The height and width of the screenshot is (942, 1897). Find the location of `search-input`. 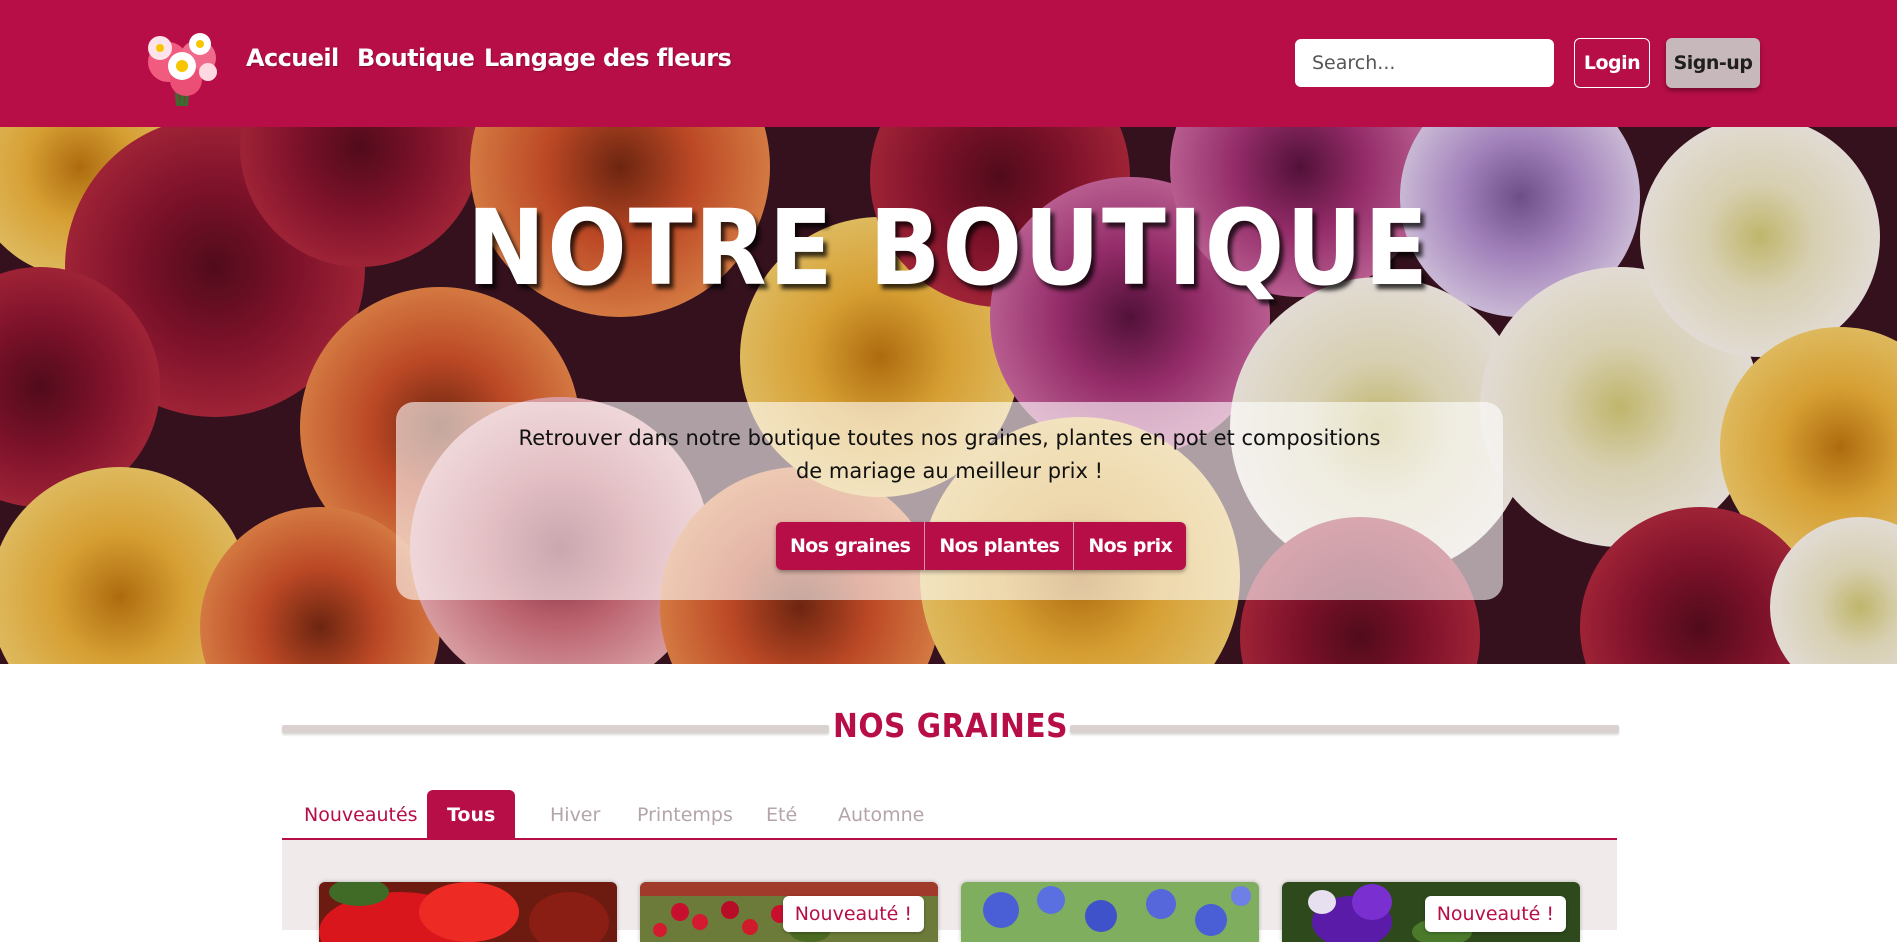

search-input is located at coordinates (1424, 63).